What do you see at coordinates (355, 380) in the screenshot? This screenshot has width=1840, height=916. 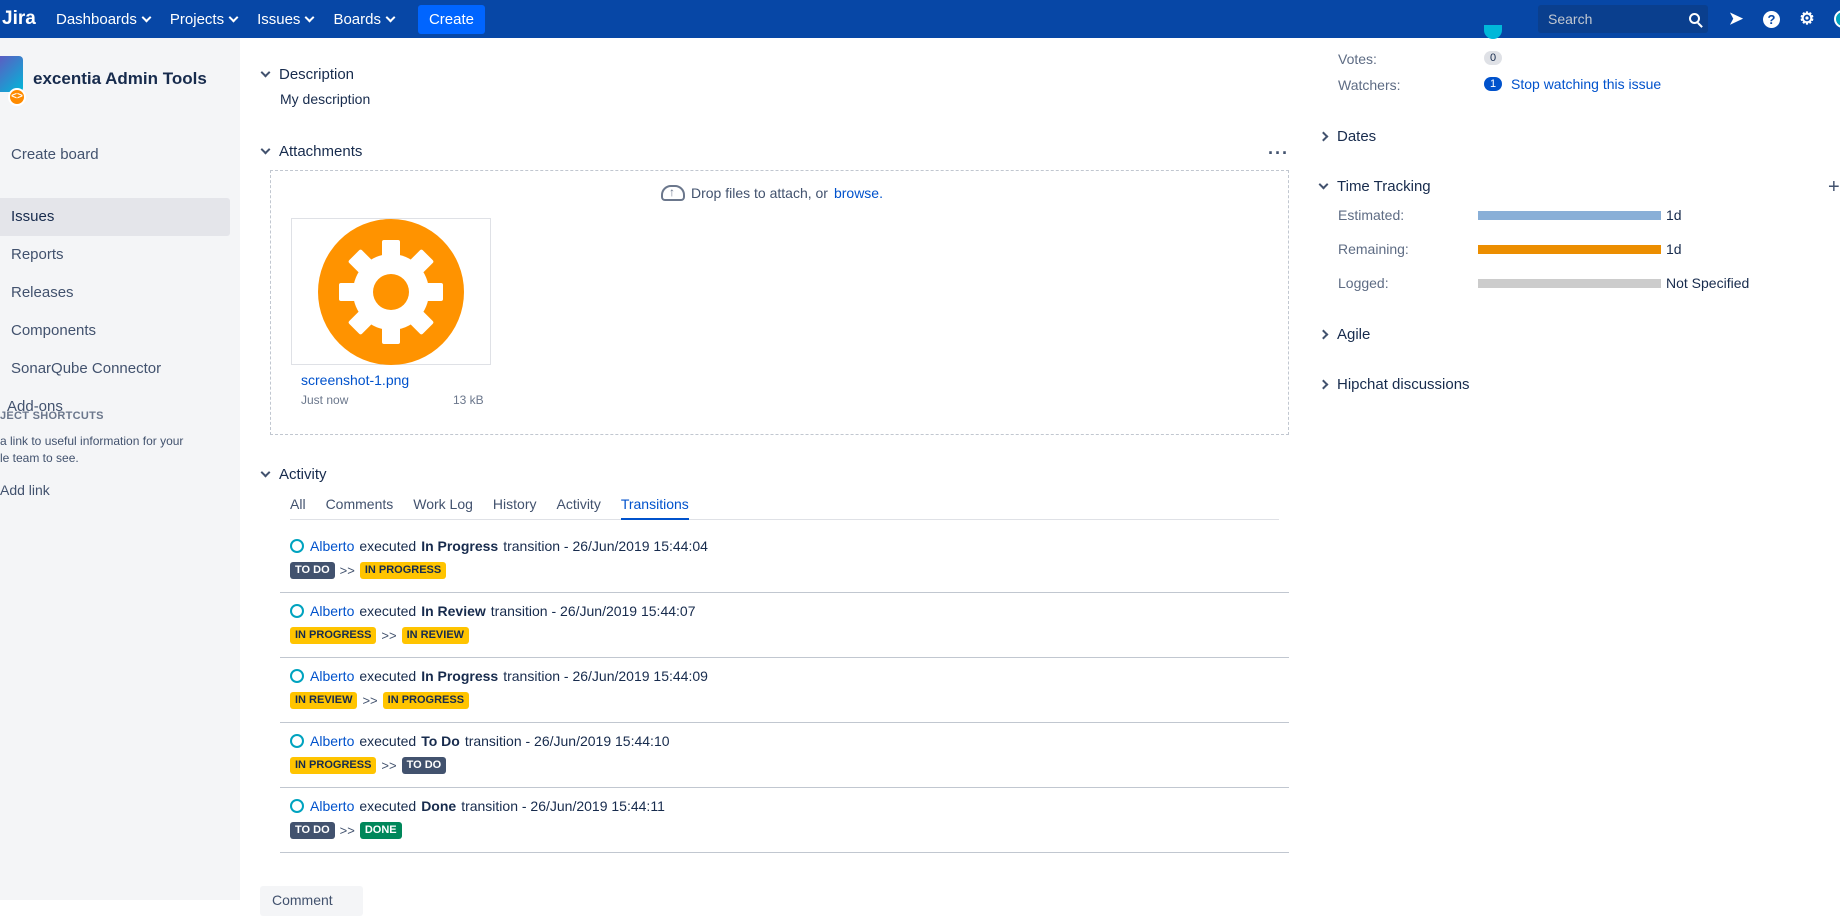 I see `attachment-file-name: screenshot-1.png` at bounding box center [355, 380].